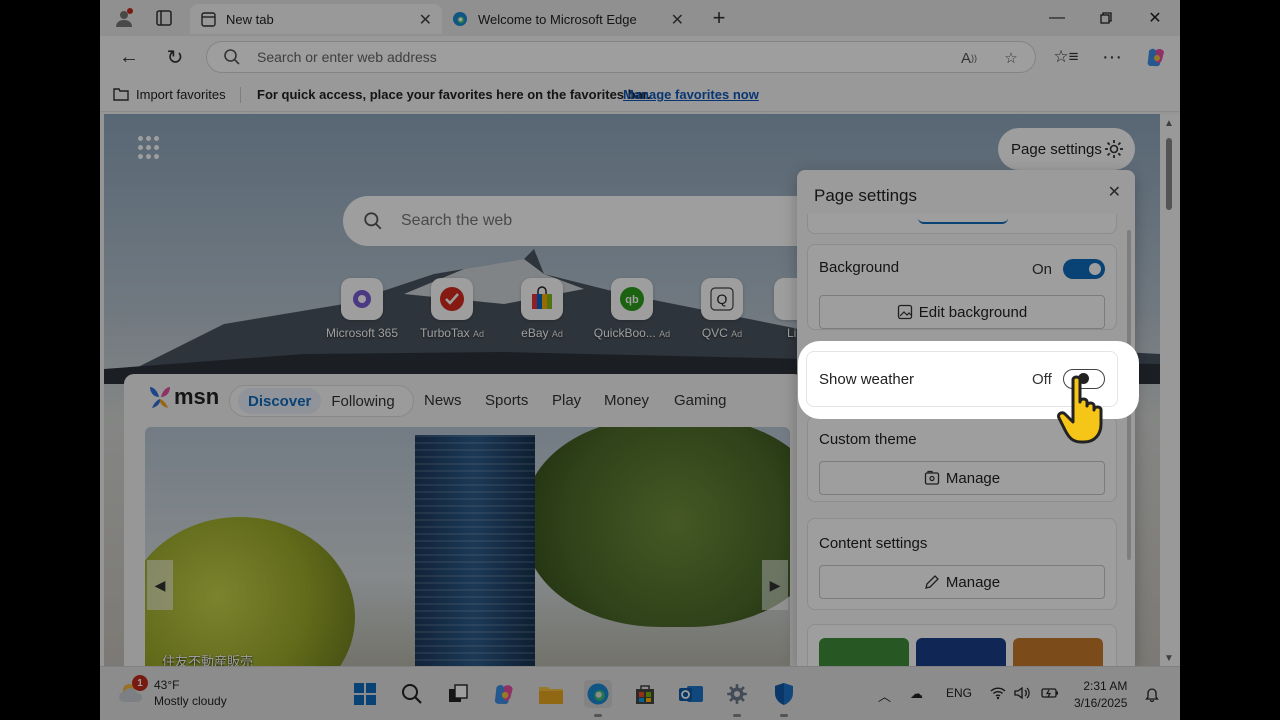  What do you see at coordinates (150, 148) in the screenshot?
I see `apps-launcher-icon` at bounding box center [150, 148].